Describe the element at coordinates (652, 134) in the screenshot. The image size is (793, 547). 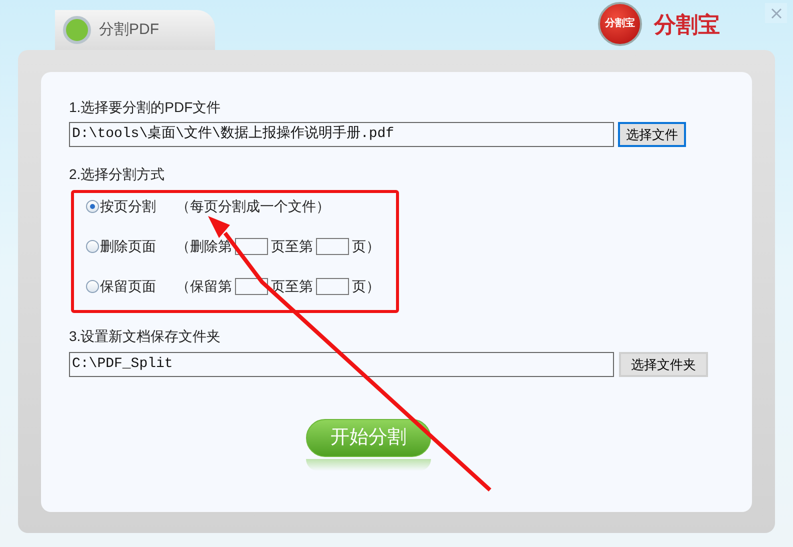
I see `select-file-button: 选择文件` at that location.